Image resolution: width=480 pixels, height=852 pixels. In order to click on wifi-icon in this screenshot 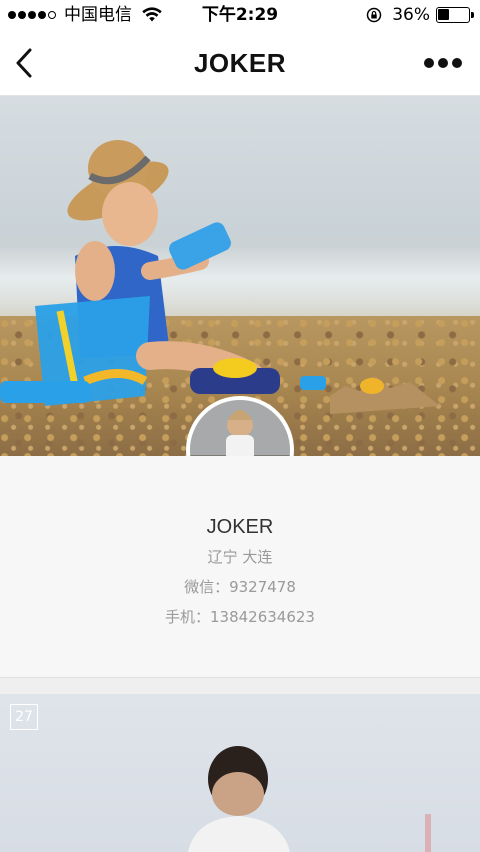, I will do `click(152, 14)`.